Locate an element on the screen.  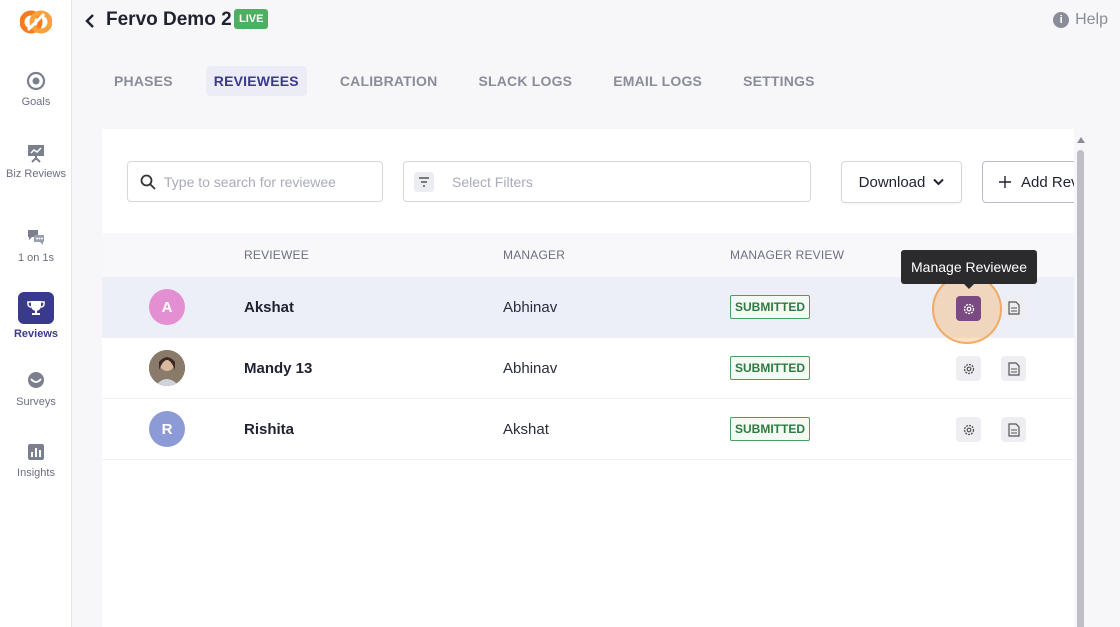
page-header: Fervo Demo 2 LIVE i Help is located at coordinates (596, 22).